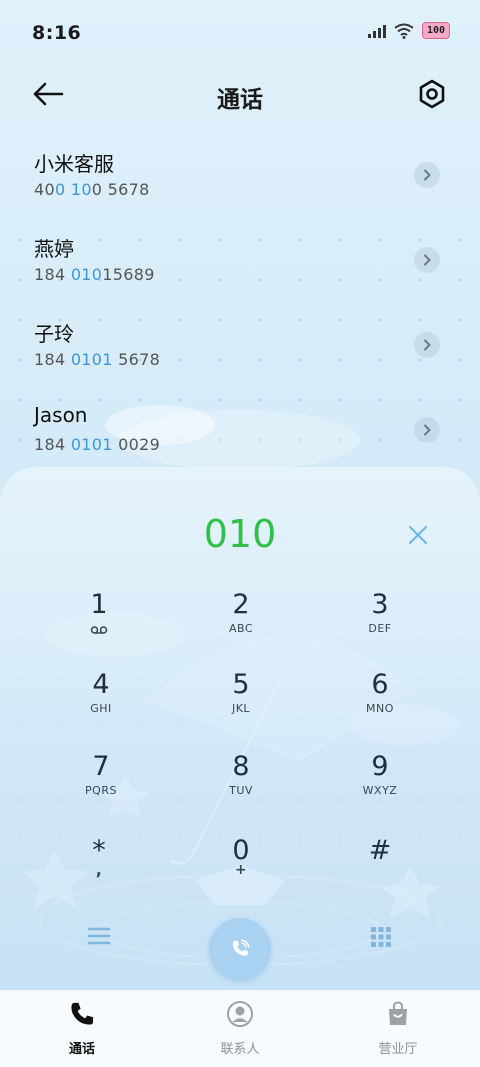 The height and width of the screenshot is (1067, 480). Describe the element at coordinates (240, 350) in the screenshot. I see `contact-row: 子玲 184 0101 5678` at that location.